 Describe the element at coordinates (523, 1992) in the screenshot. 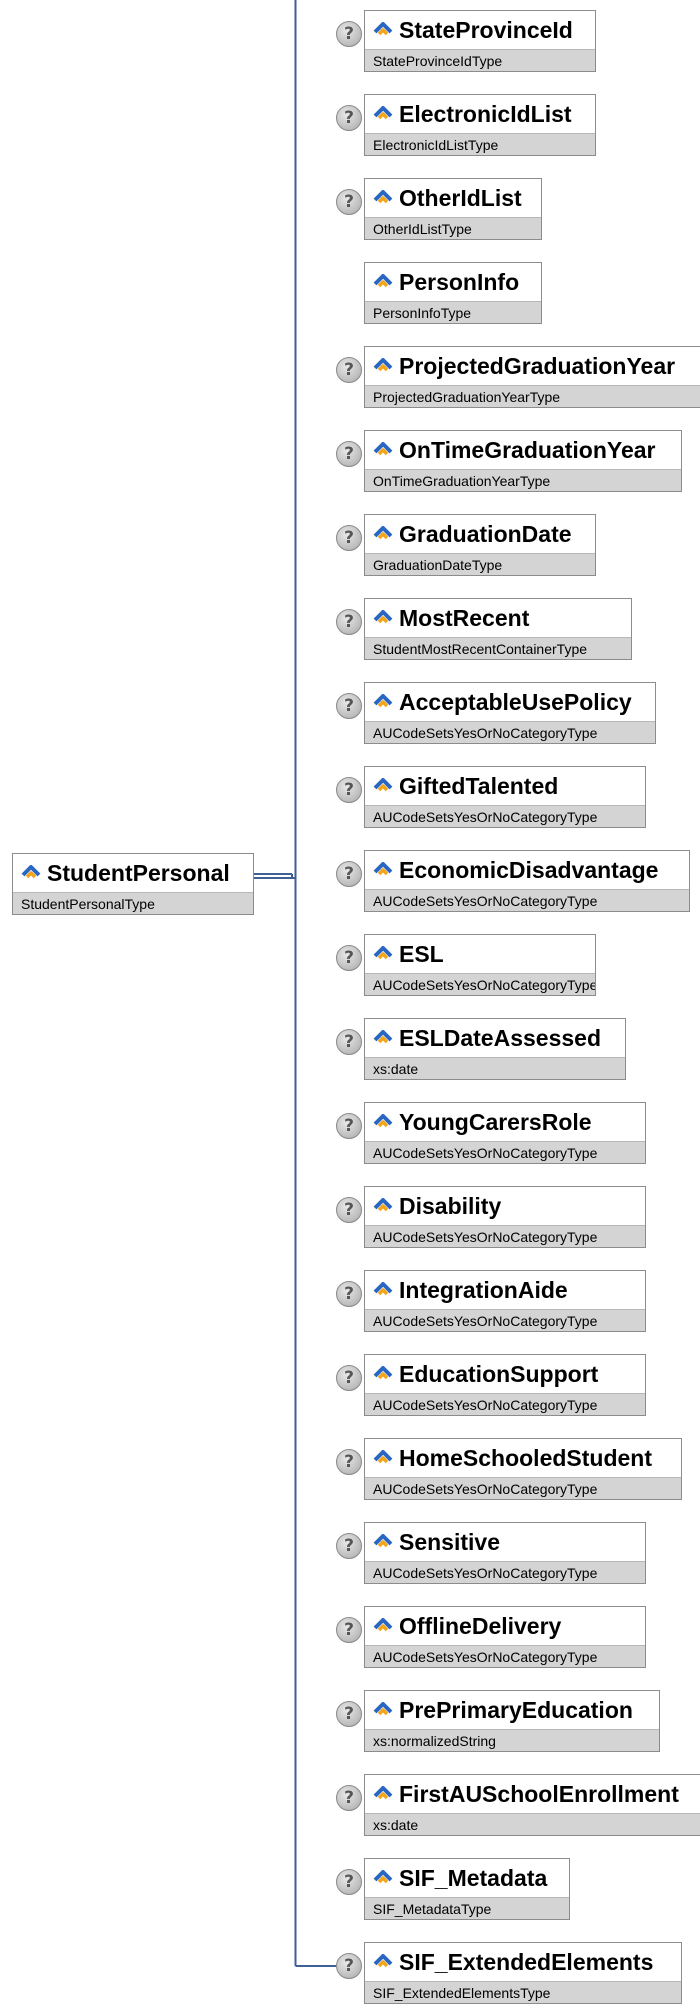

I see `child-element-type: SIF_ExtendedElementsType` at that location.